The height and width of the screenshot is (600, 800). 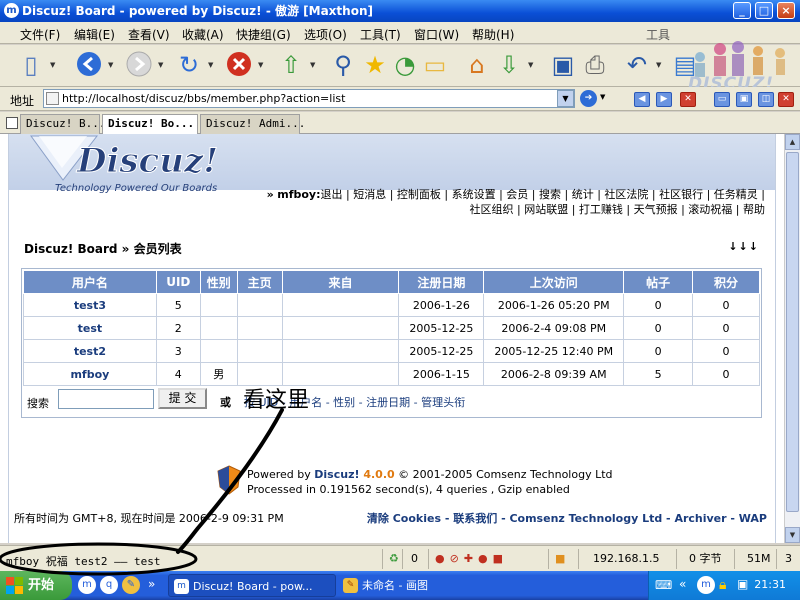 I want to click on lastvisit-cell: 2006-1-26 05:20 PM, so click(x=554, y=305).